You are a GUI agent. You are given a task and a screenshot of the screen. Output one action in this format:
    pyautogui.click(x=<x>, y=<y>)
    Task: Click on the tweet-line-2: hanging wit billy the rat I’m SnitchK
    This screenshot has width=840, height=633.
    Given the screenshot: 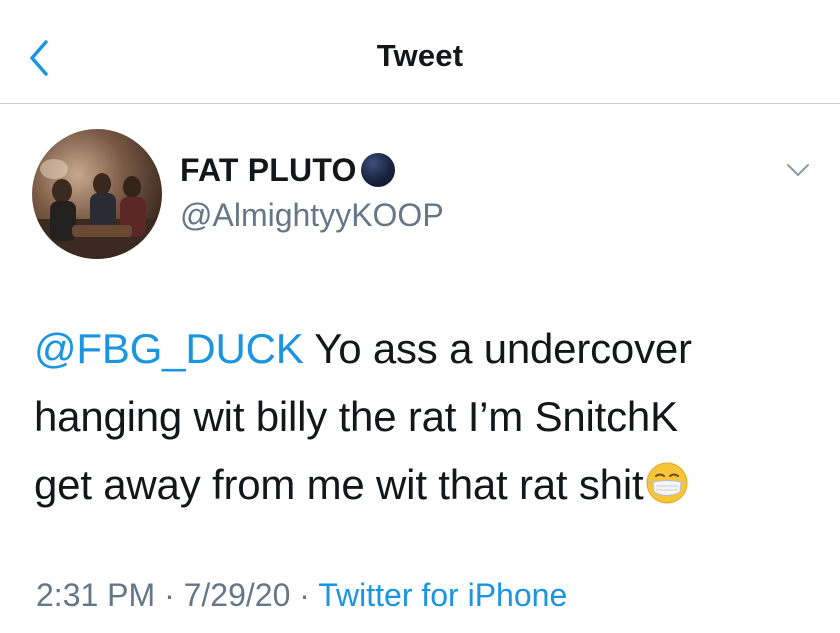 What is the action you would take?
    pyautogui.click(x=356, y=416)
    